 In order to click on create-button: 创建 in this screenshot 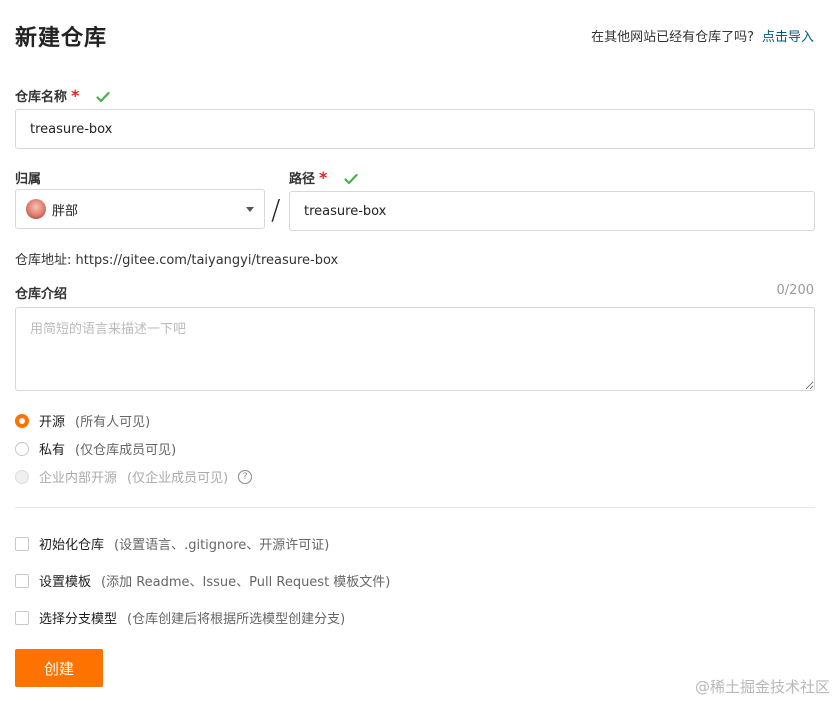, I will do `click(59, 668)`.